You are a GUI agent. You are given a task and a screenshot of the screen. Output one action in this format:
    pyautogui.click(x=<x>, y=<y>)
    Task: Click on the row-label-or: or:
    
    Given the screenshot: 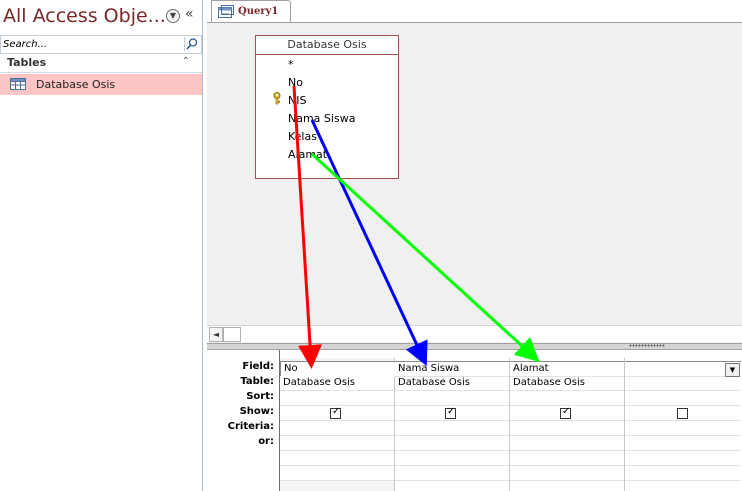 What is the action you would take?
    pyautogui.click(x=266, y=441)
    